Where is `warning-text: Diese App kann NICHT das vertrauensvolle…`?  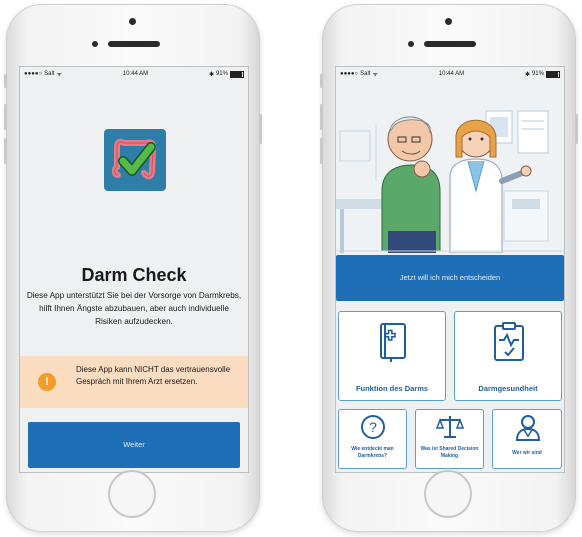
warning-text: Diese App kann NICHT das vertrauensvolle… is located at coordinates (153, 375).